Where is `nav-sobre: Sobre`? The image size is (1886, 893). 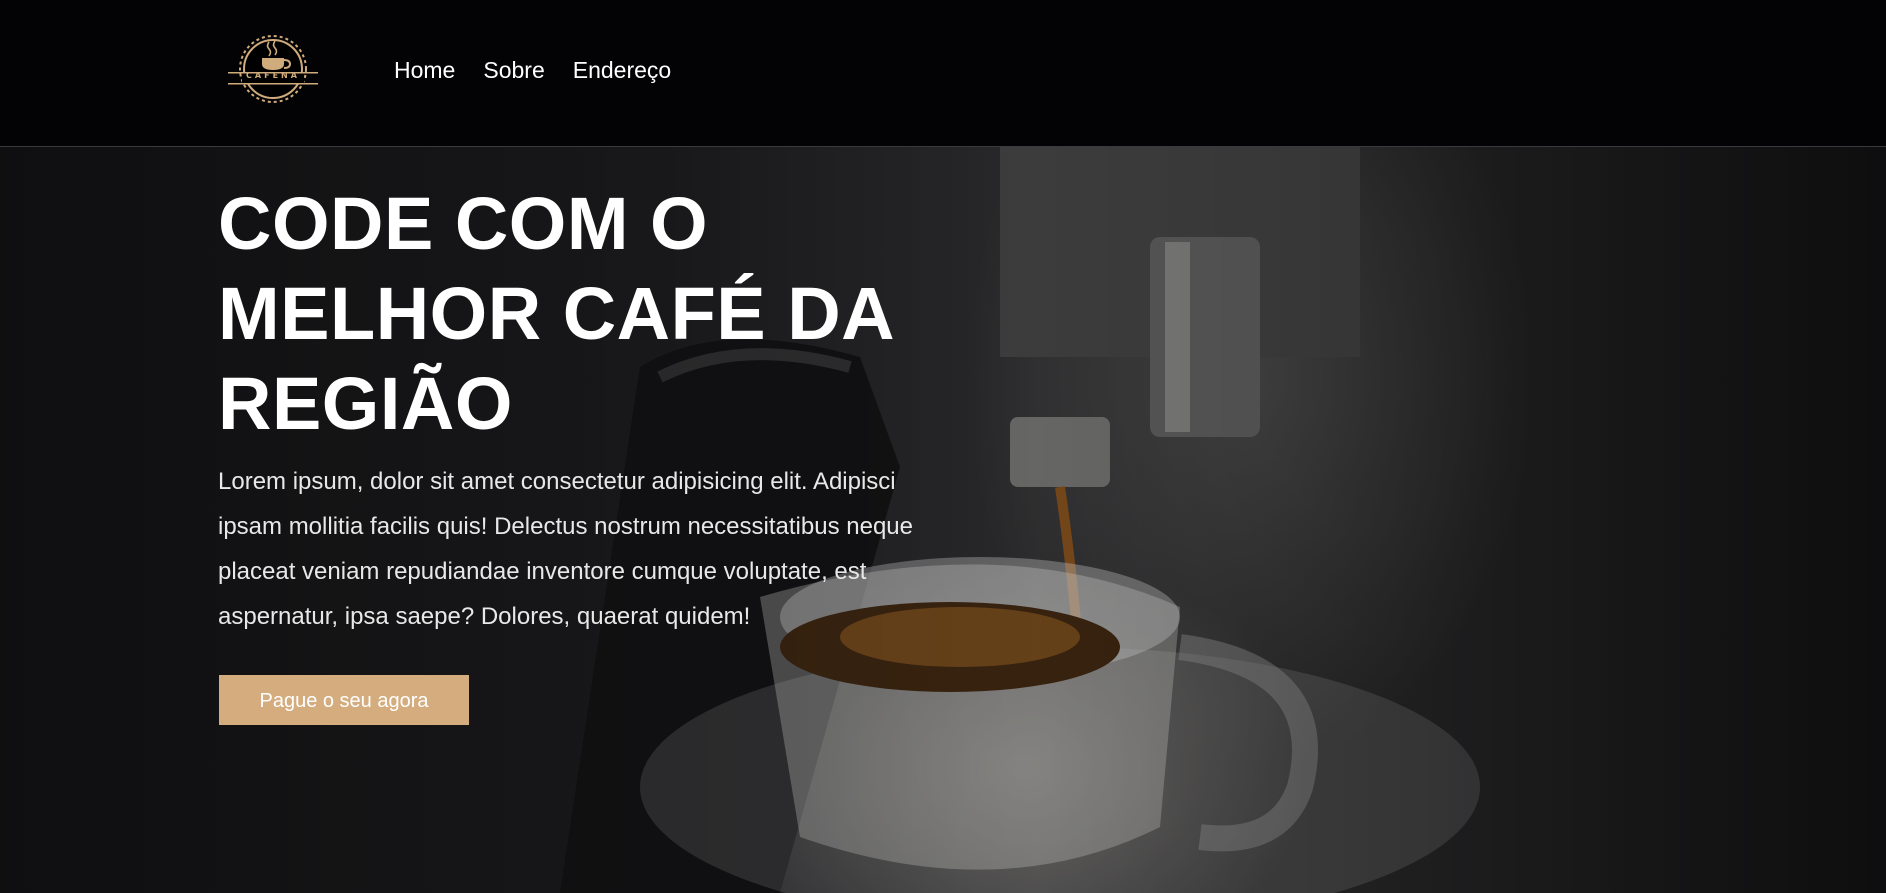
nav-sobre: Sobre is located at coordinates (513, 70).